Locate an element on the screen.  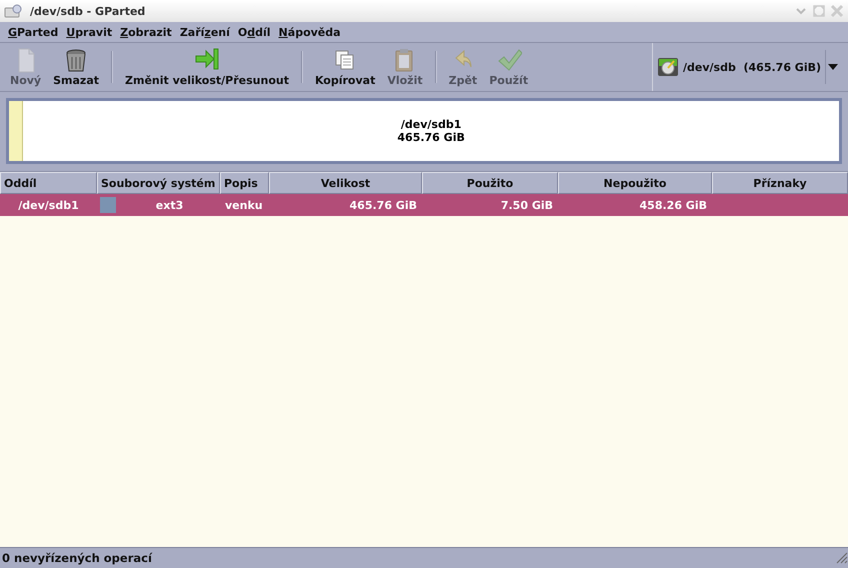
dropdown-arrow-icon is located at coordinates (833, 67).